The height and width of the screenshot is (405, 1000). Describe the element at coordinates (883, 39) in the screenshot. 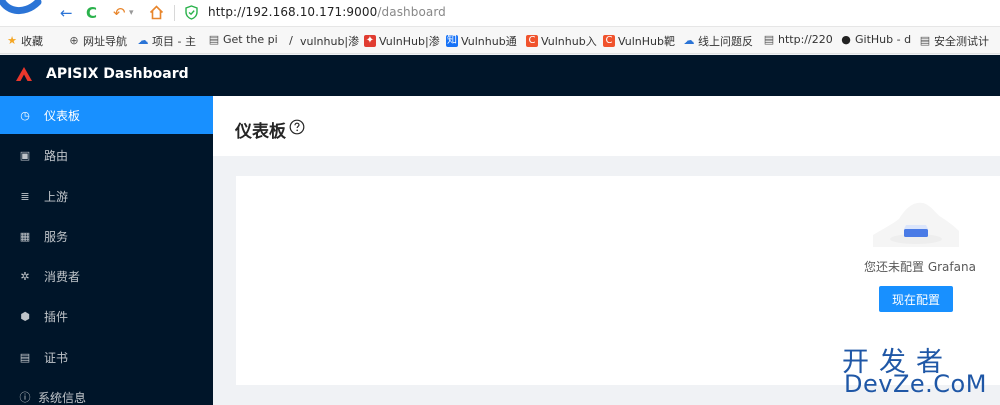

I see `bookmark-label: GitHub - d` at that location.